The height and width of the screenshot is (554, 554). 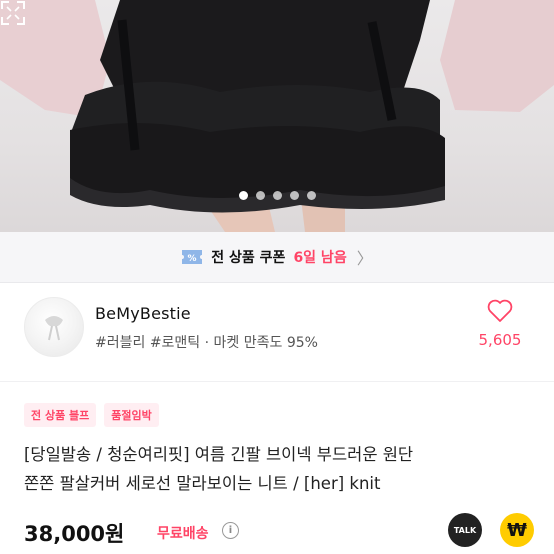 I want to click on carousel-dots, so click(x=277, y=195).